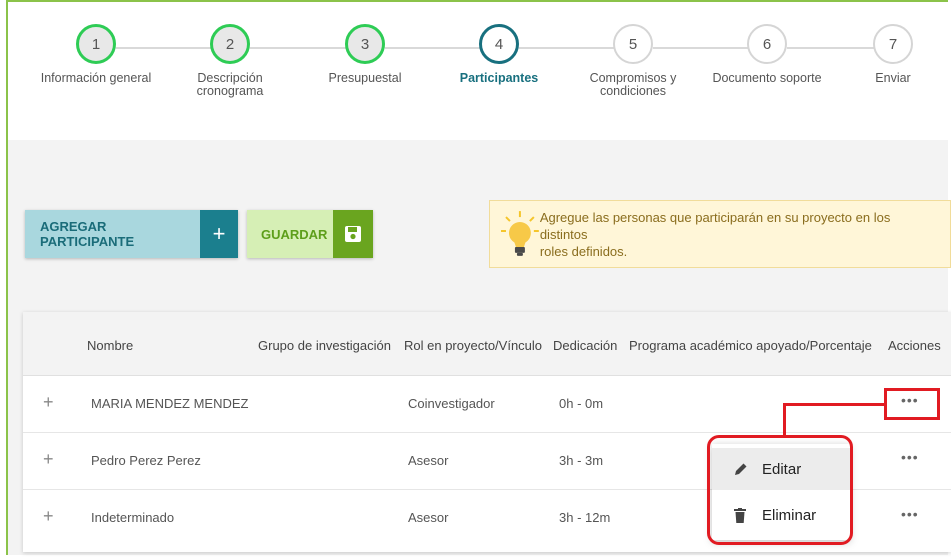  Describe the element at coordinates (633, 44) in the screenshot. I see `step-number: 5` at that location.